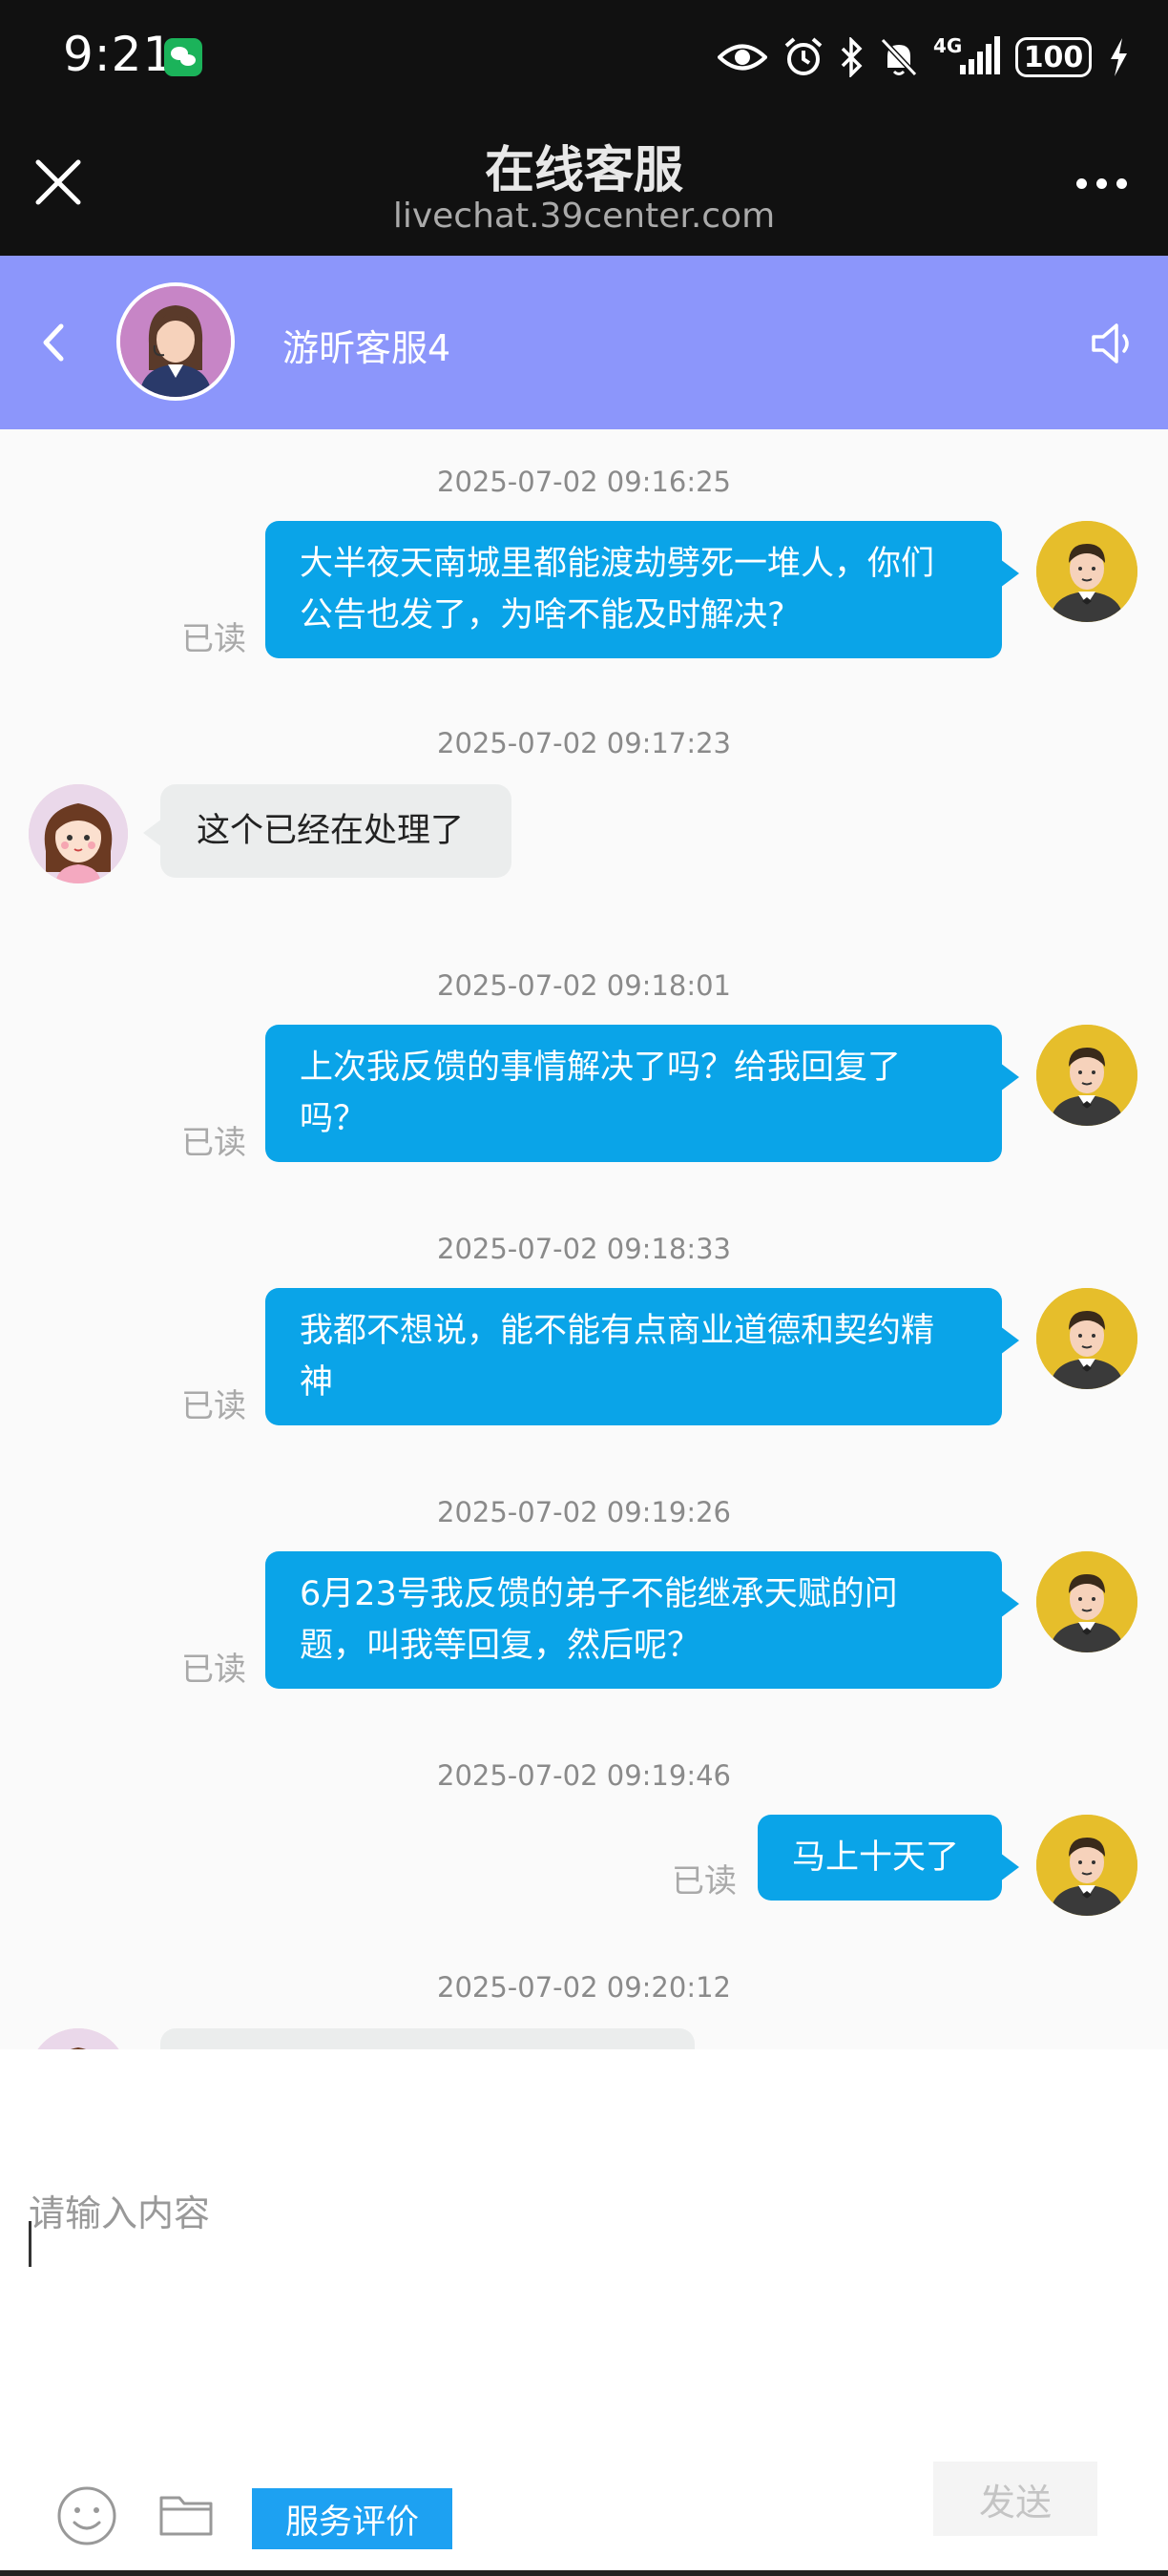 This screenshot has height=2576, width=1168. I want to click on message-timestamp: 2025-07-02 09:19:46, so click(584, 1775).